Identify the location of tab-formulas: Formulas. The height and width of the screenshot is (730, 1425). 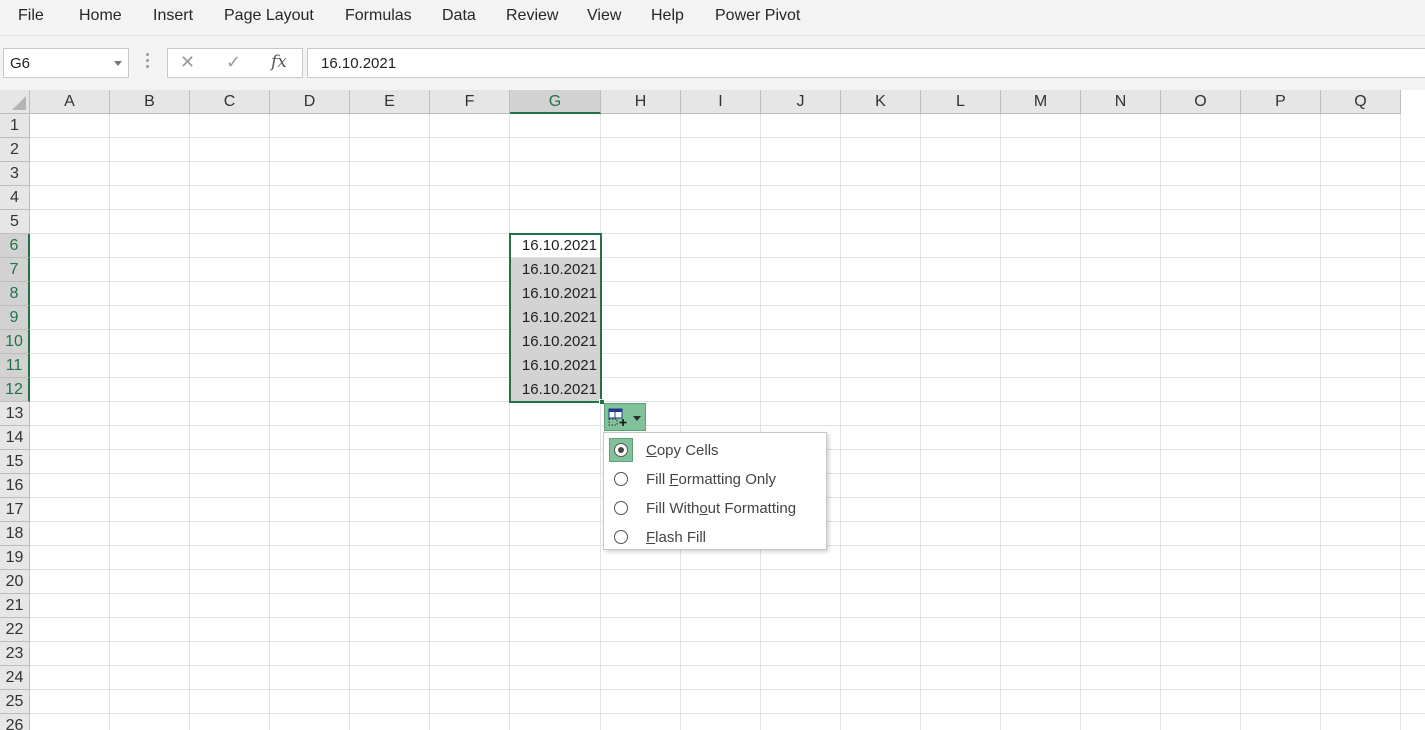
(378, 16).